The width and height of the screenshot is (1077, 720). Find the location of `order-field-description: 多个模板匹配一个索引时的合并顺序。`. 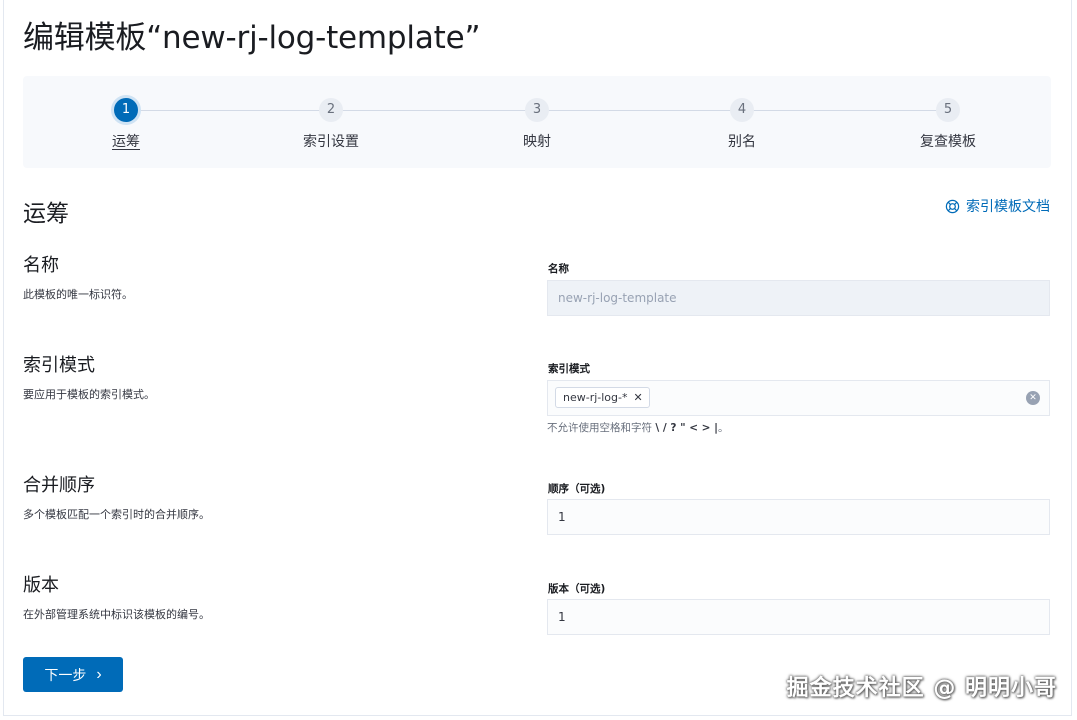

order-field-description: 多个模板匹配一个索引时的合并顺序。 is located at coordinates (116, 514).